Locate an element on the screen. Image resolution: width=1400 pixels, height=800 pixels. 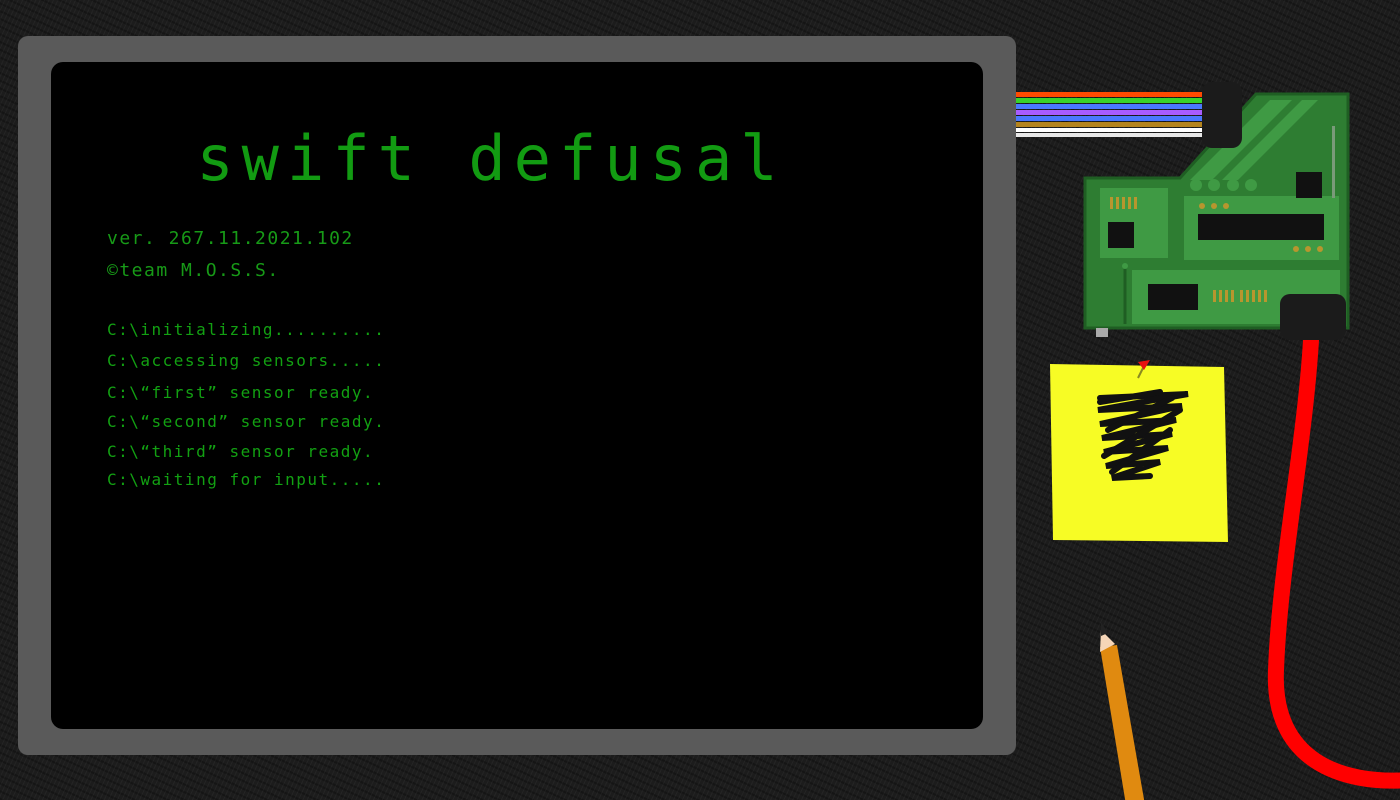
ribbon-cable-icon is located at coordinates (1111, 114).